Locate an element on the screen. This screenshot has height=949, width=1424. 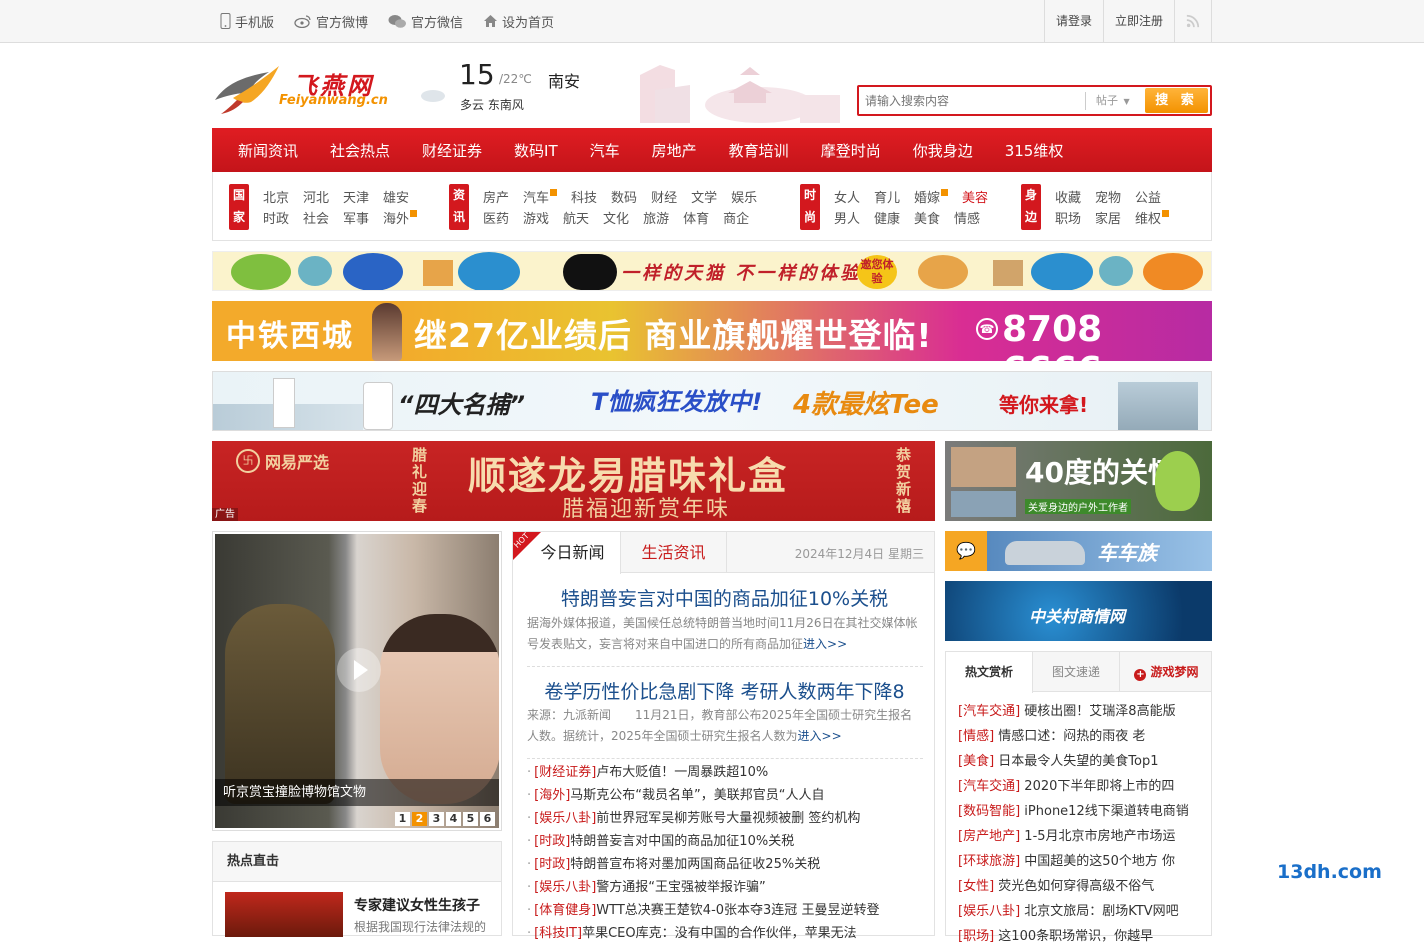
tab-hot-articles: 热文赏析 is located at coordinates (989, 672).